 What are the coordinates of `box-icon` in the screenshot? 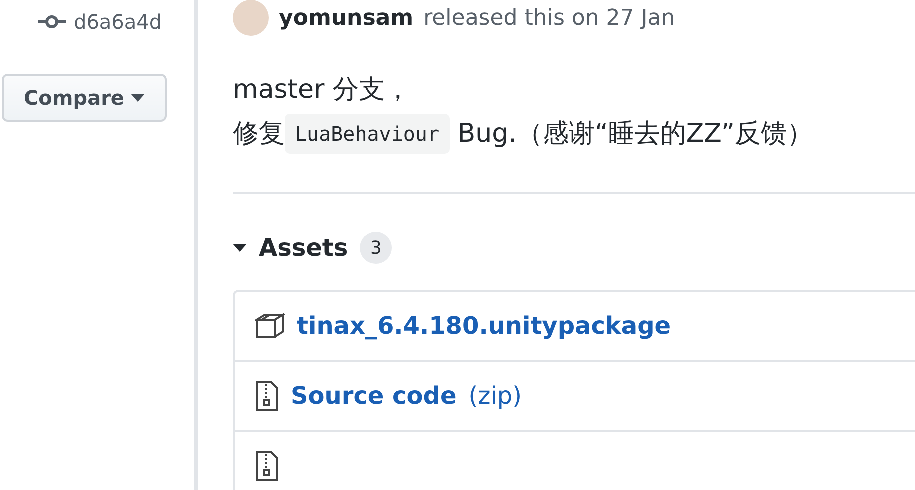 It's located at (270, 326).